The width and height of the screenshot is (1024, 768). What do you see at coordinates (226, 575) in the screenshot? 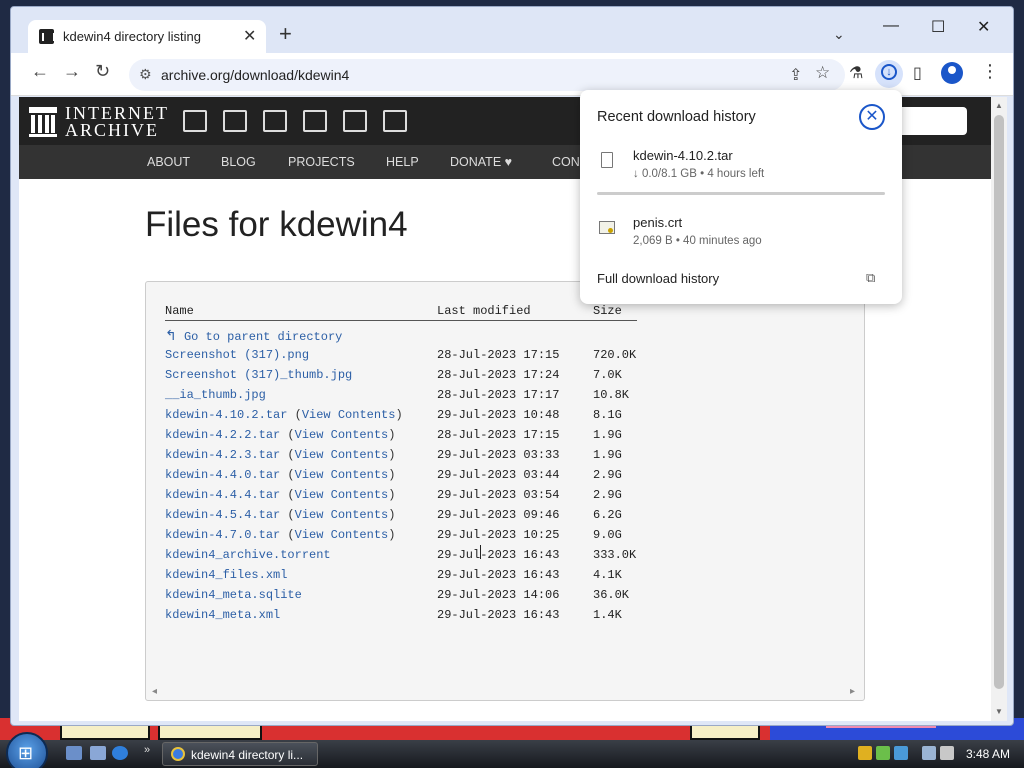
I see `file-link: kdewin4_files.xml` at bounding box center [226, 575].